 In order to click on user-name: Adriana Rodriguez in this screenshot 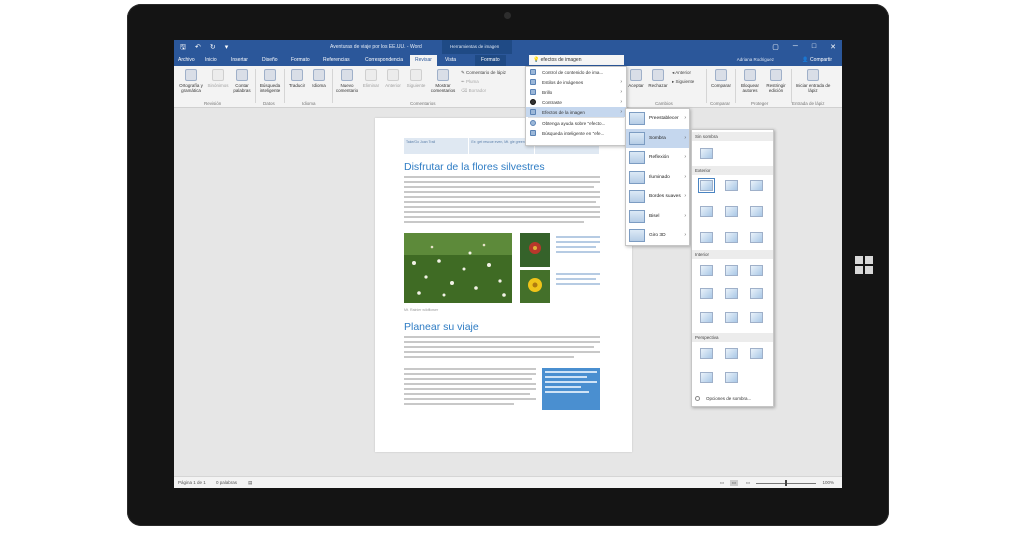, I will do `click(755, 59)`.